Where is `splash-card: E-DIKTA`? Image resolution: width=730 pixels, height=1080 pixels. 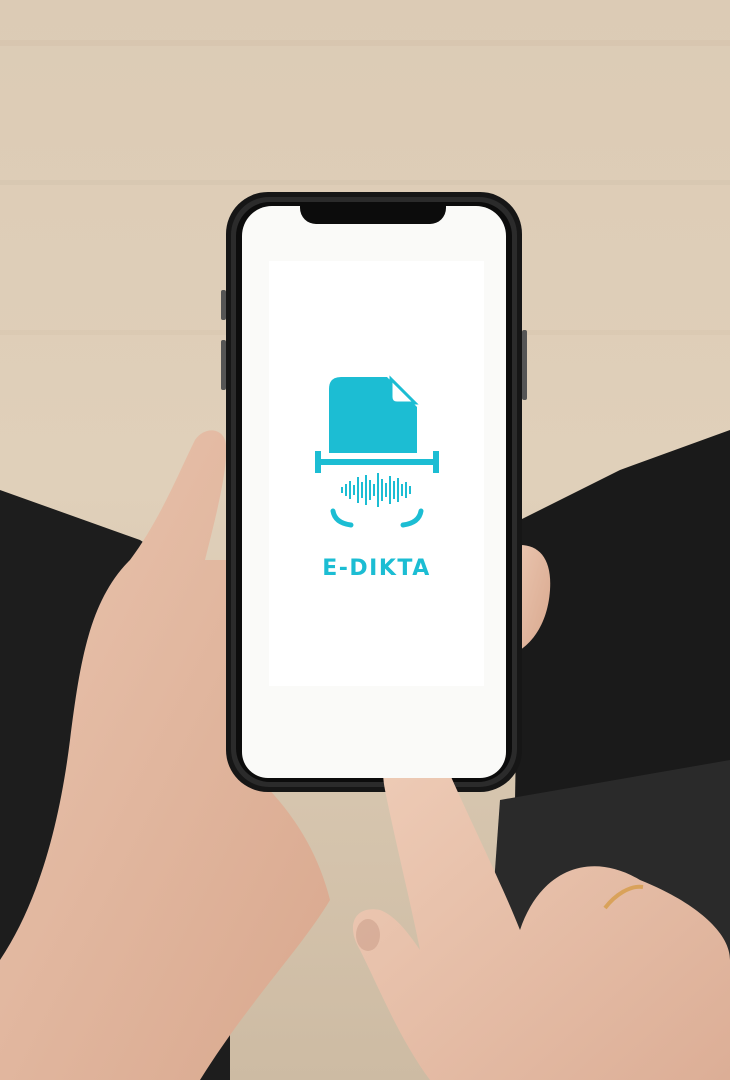
splash-card: E-DIKTA is located at coordinates (376, 473).